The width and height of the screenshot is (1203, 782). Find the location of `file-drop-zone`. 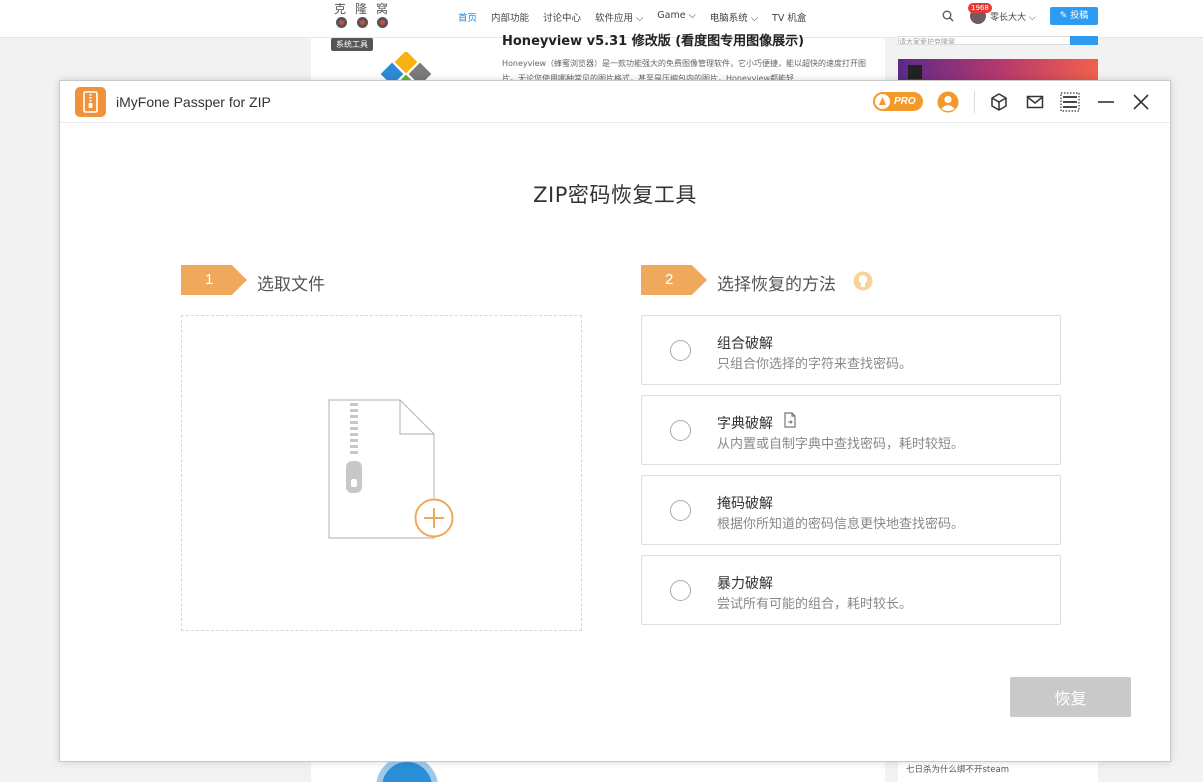

file-drop-zone is located at coordinates (381, 473).